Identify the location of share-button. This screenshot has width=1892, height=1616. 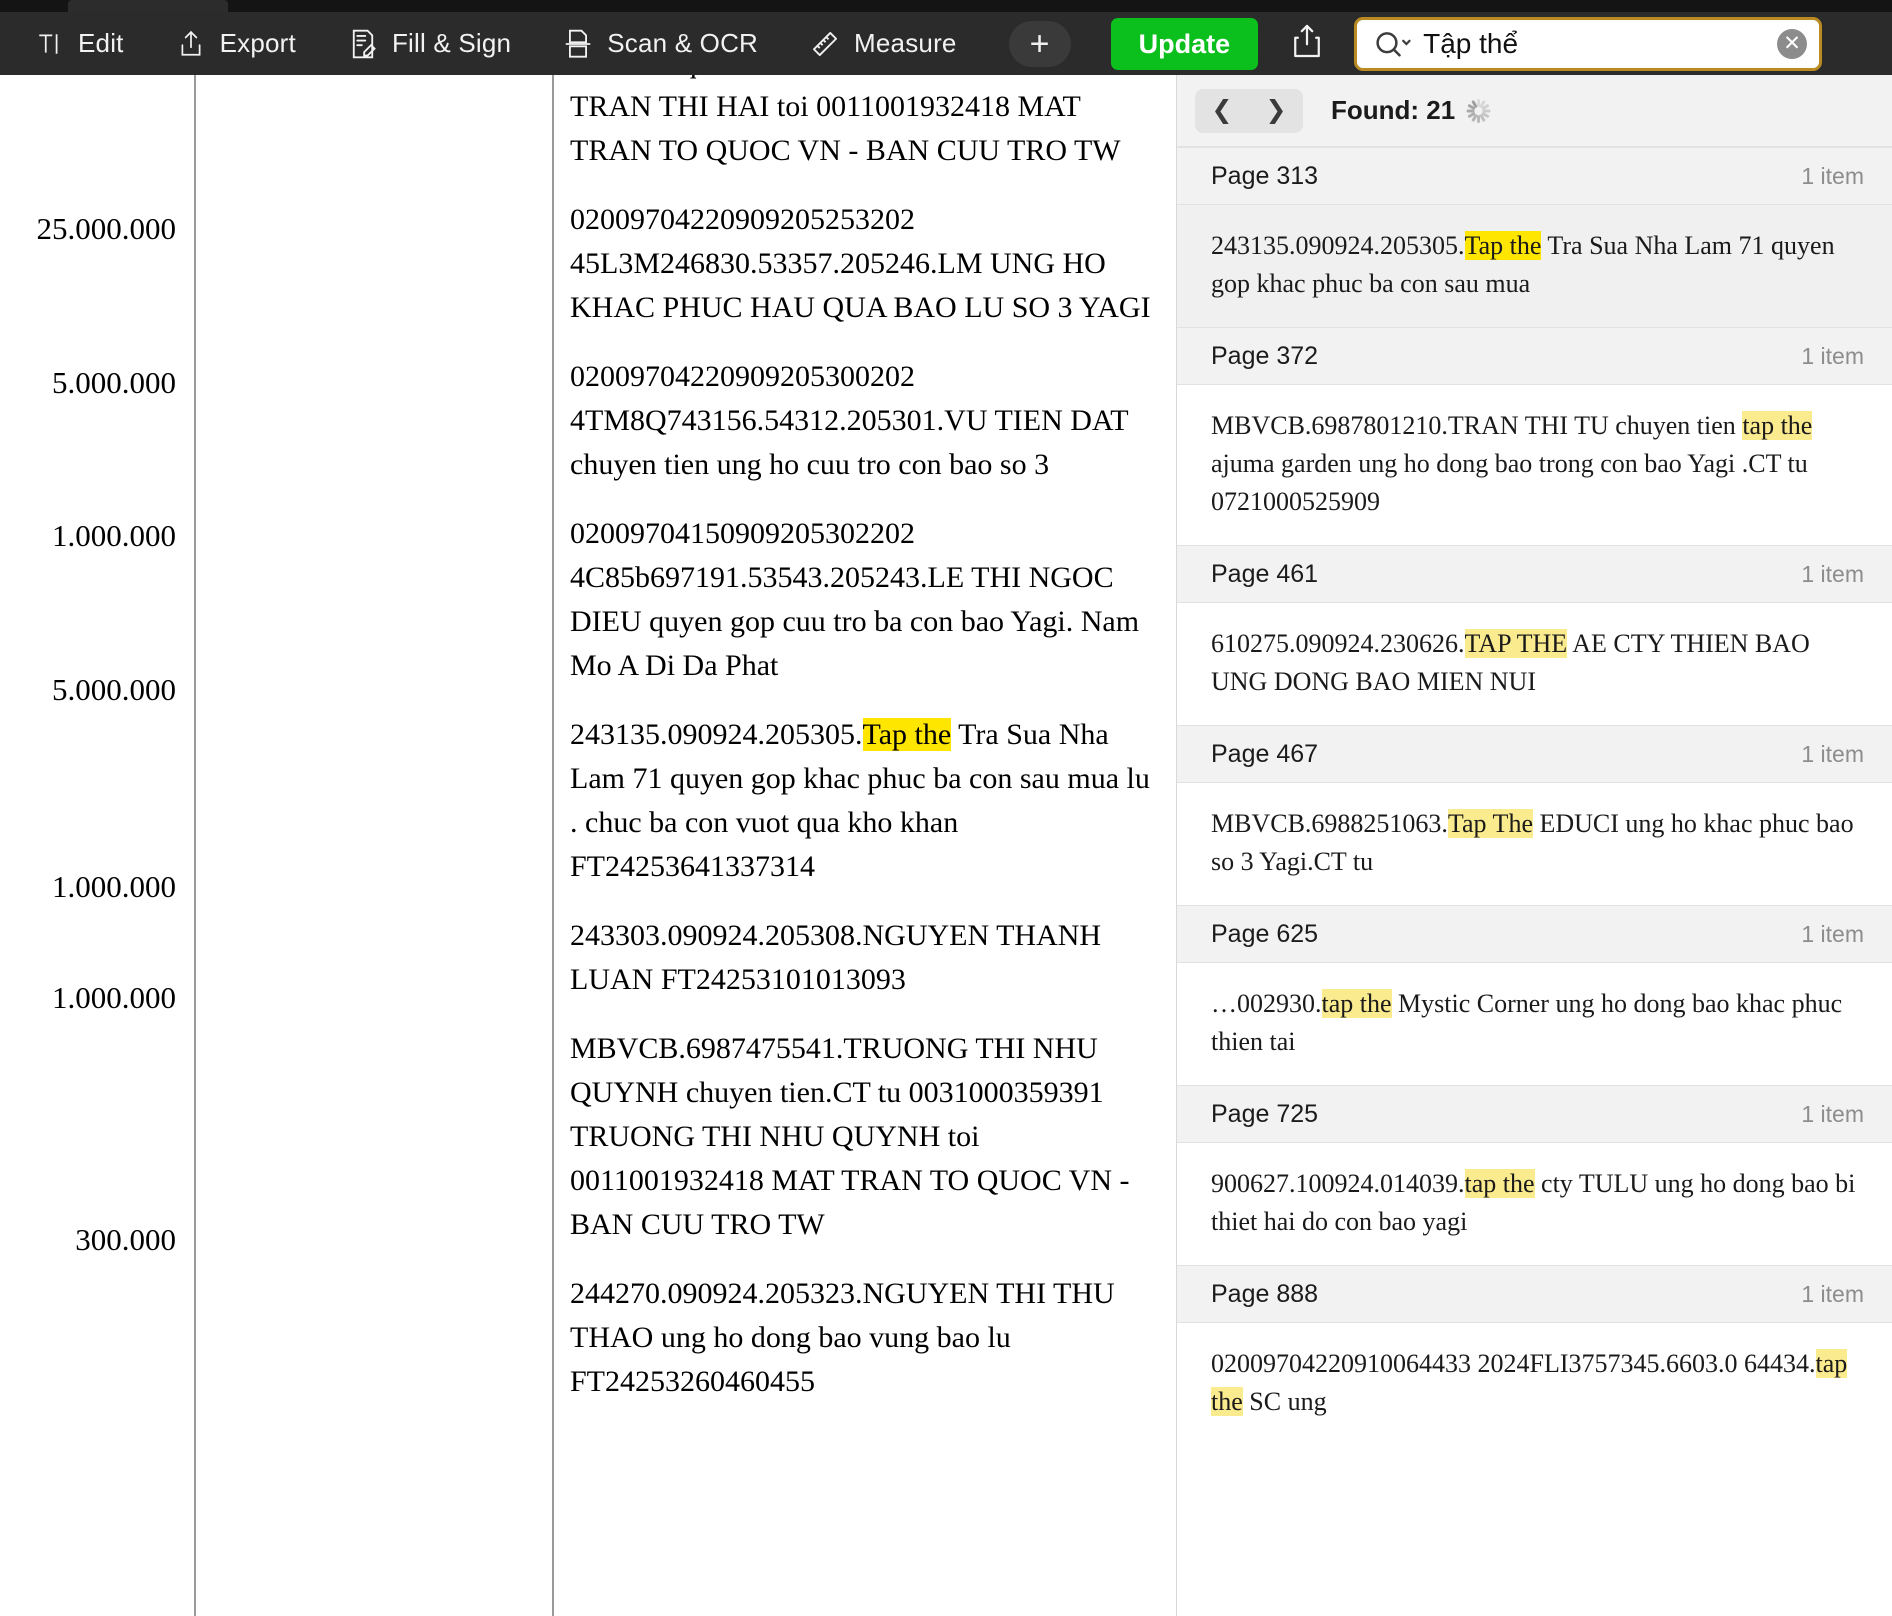
(1307, 44).